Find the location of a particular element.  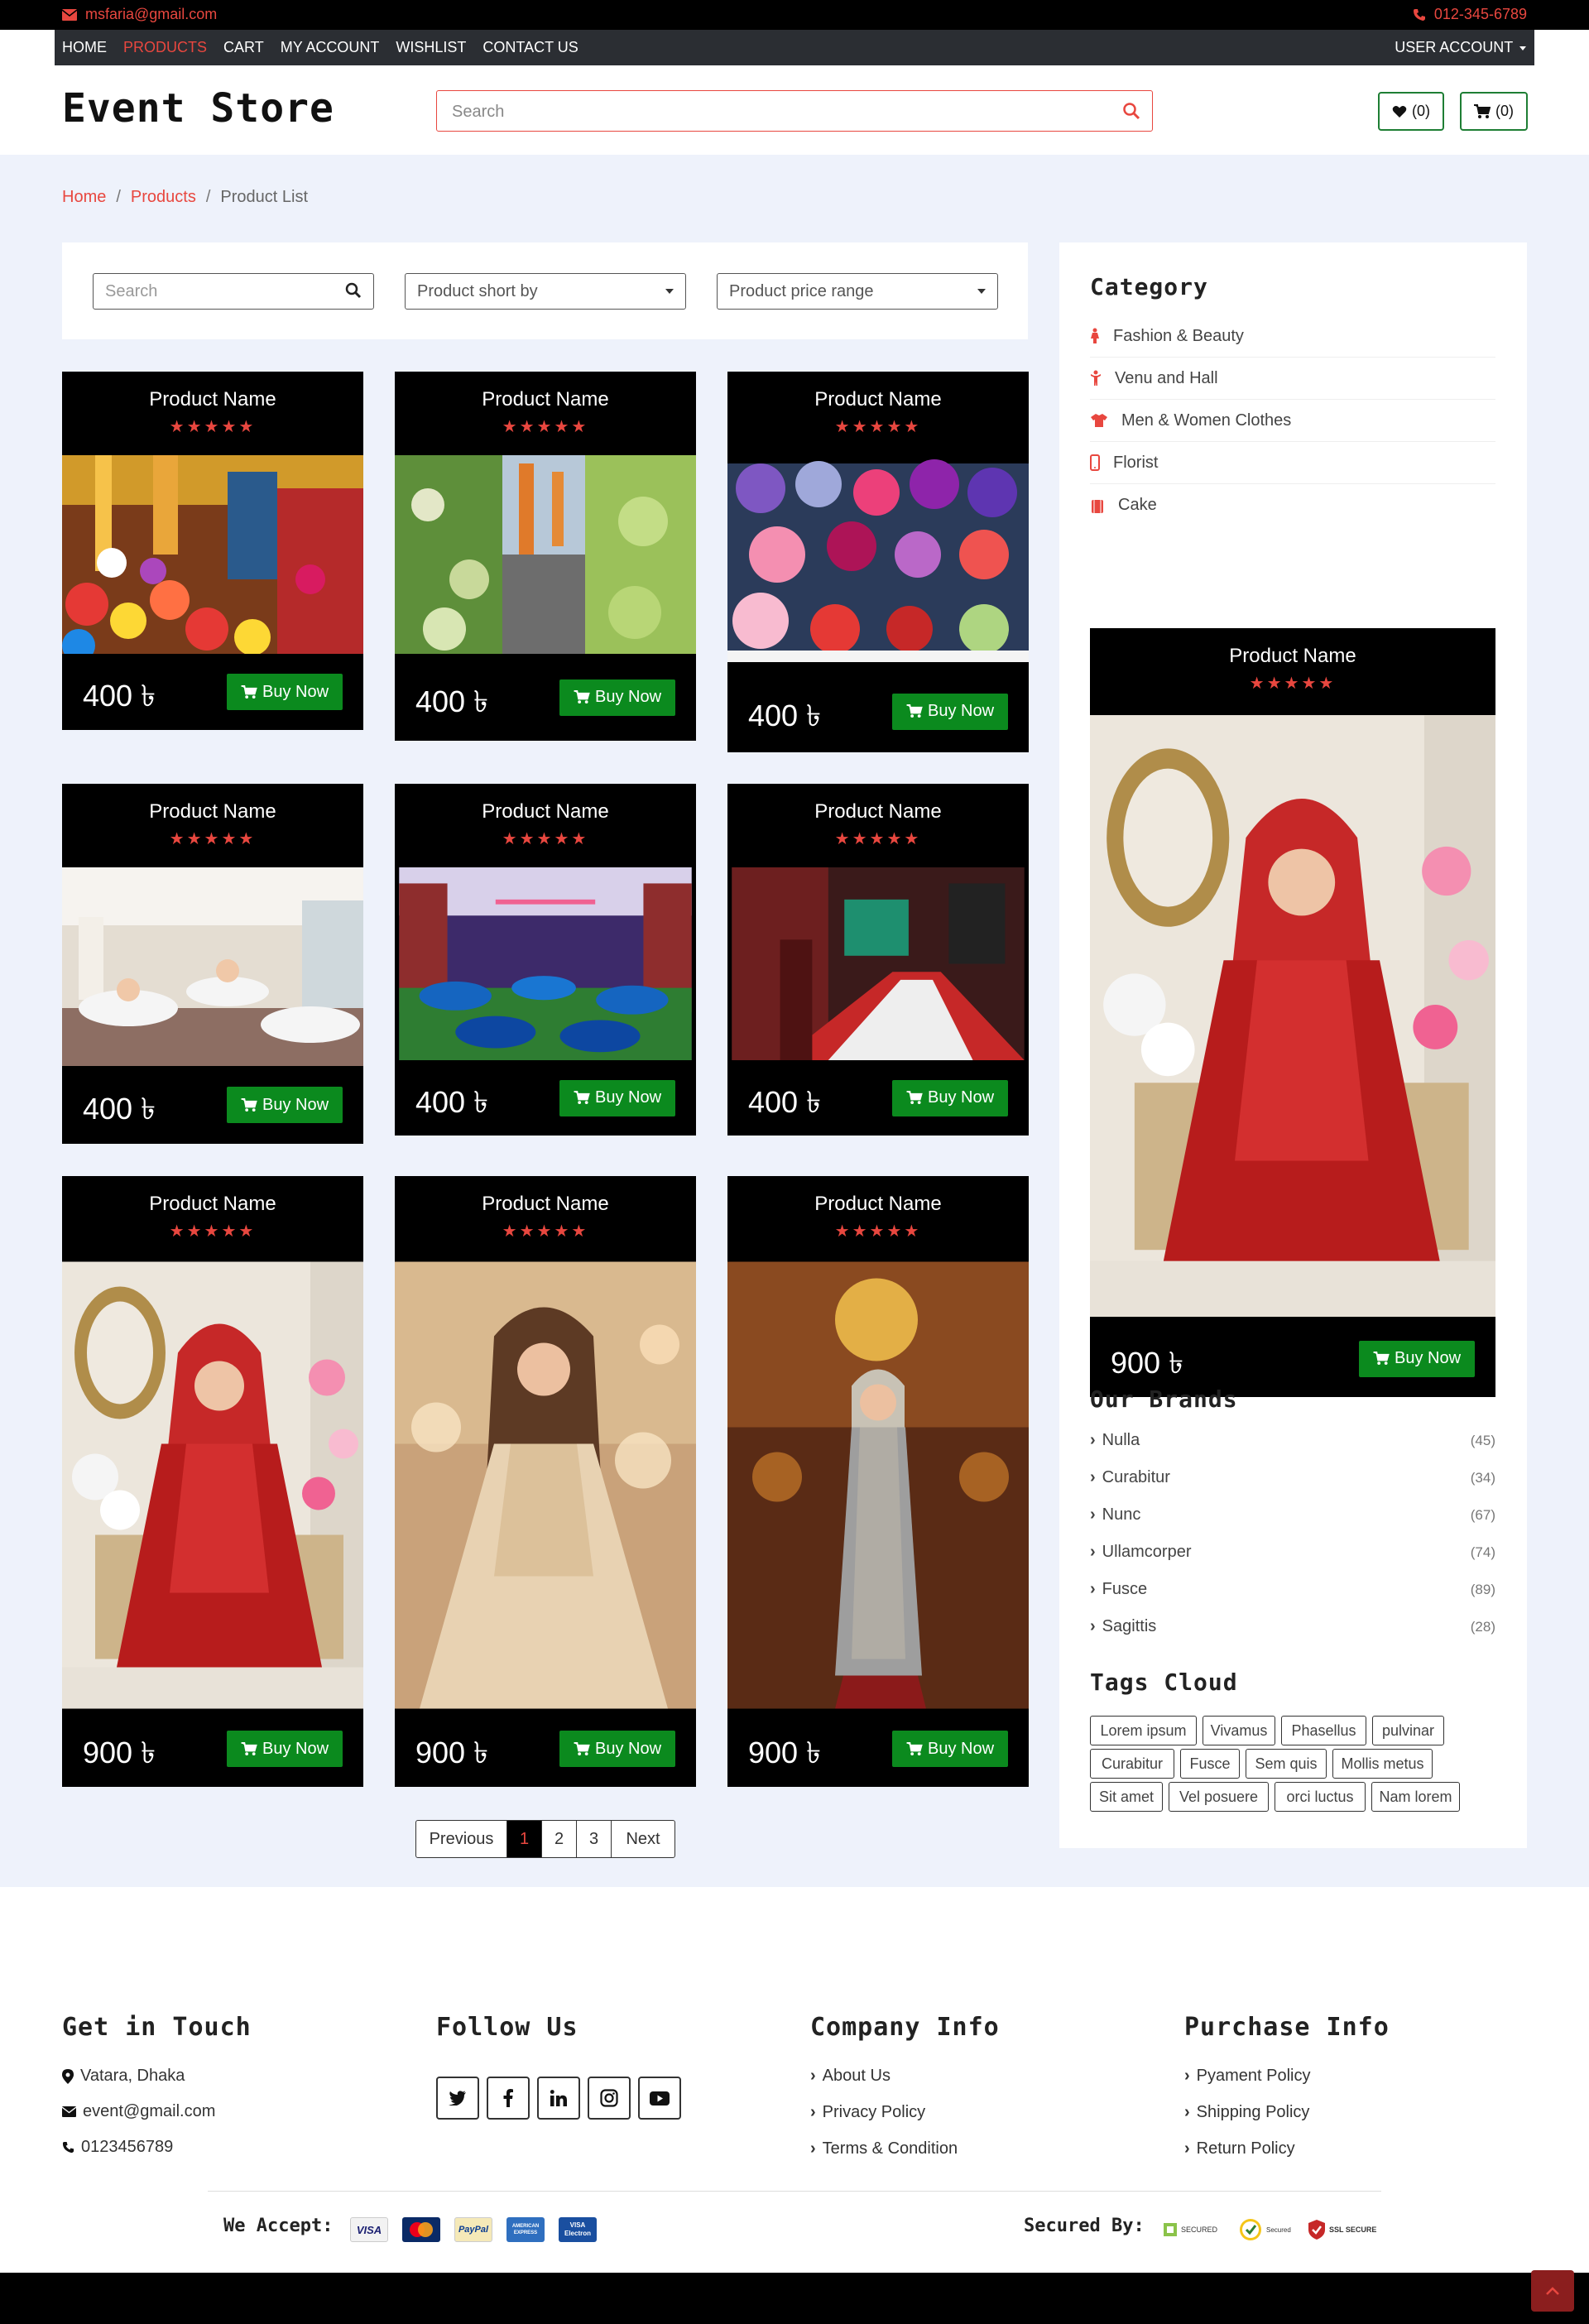

top-email: msfaria@gmail.com is located at coordinates (139, 14).